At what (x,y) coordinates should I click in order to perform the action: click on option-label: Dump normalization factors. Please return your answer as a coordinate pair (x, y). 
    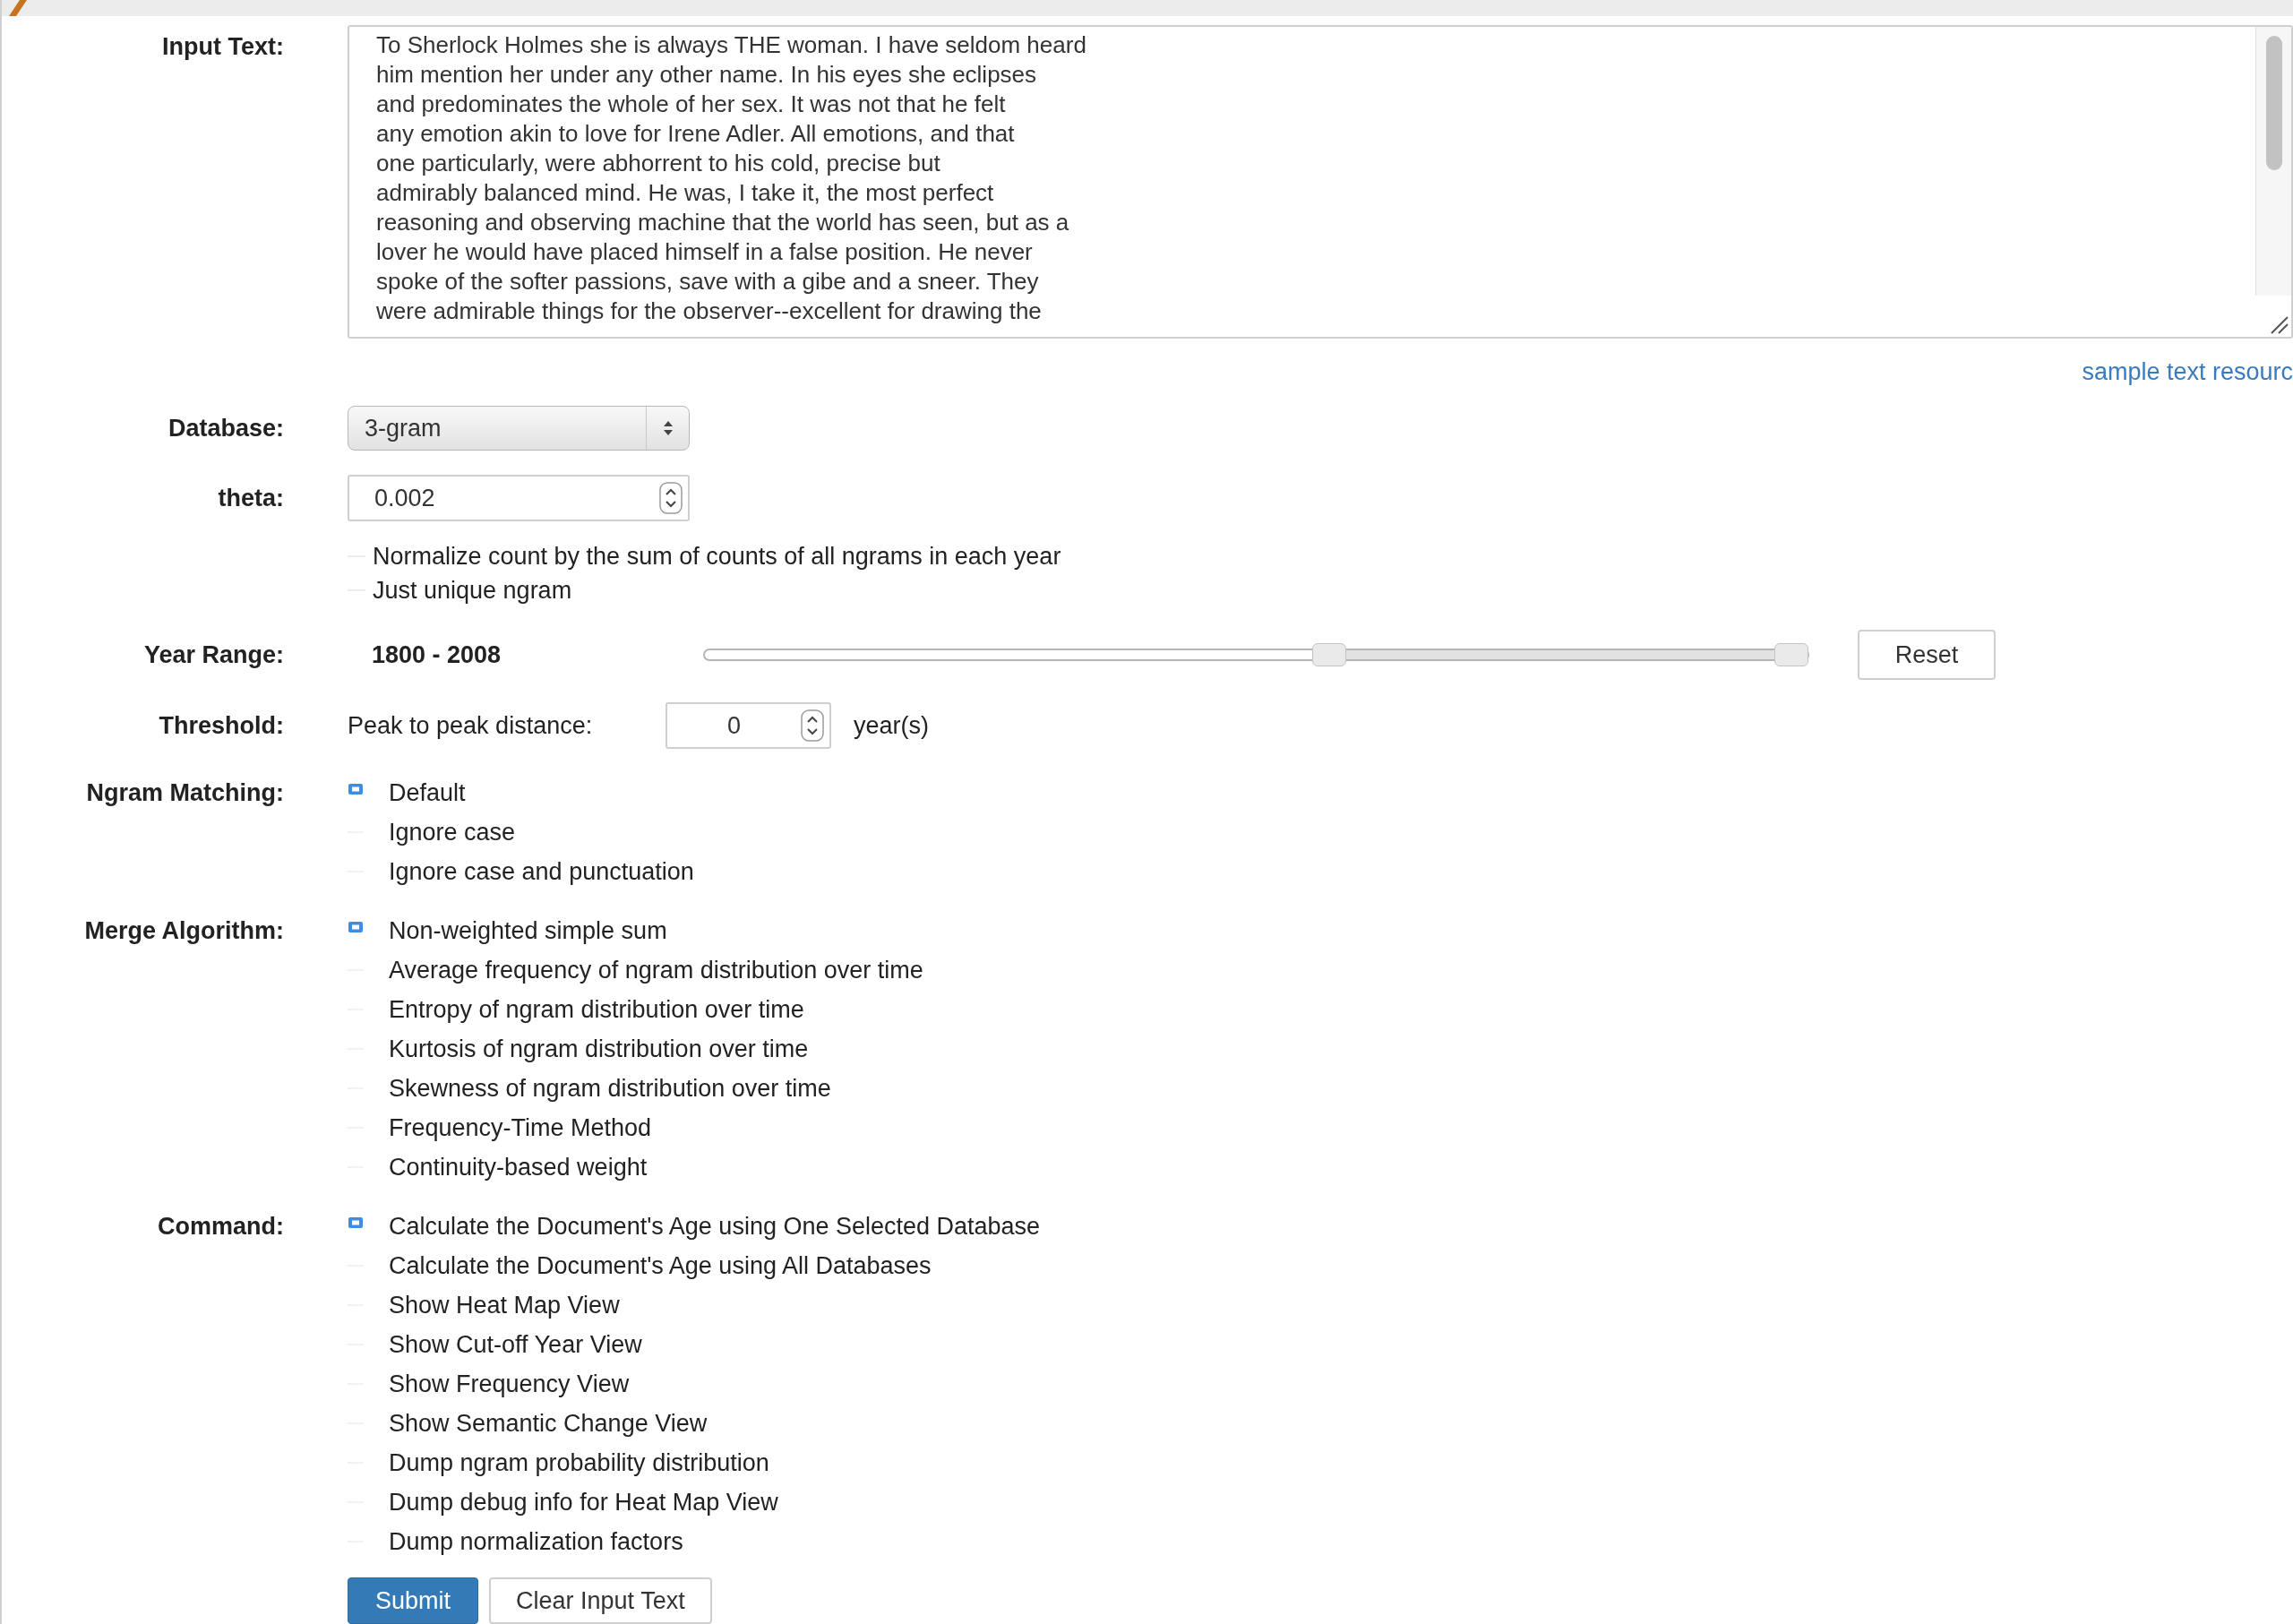
    Looking at the image, I should click on (536, 1541).